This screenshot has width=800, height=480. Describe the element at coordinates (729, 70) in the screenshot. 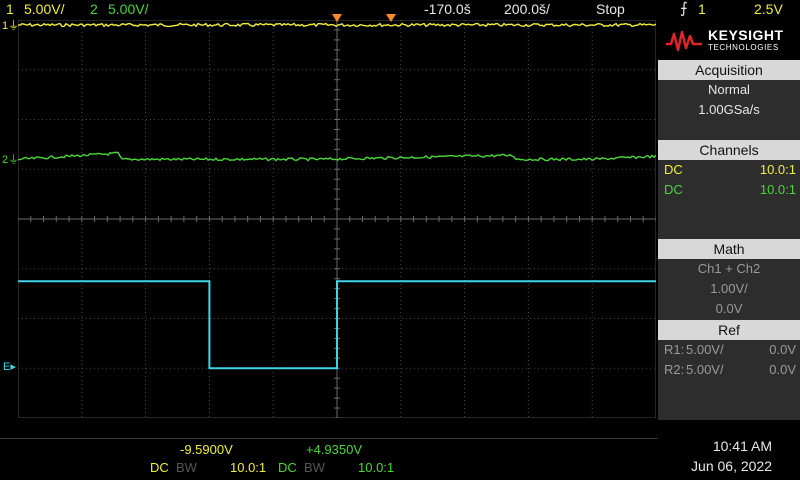

I see `acquisition-header: Acquisition` at that location.